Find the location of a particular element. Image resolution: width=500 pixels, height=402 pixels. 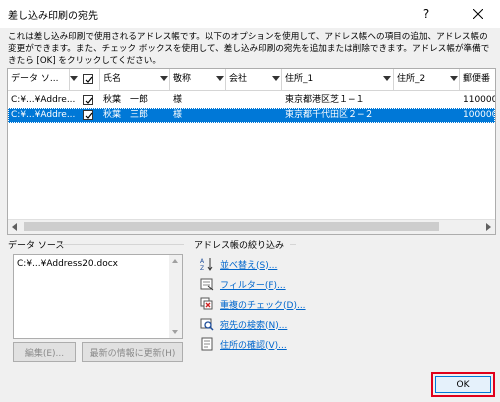

refresh-button: 最新の情報に更新(H) is located at coordinates (132, 352).